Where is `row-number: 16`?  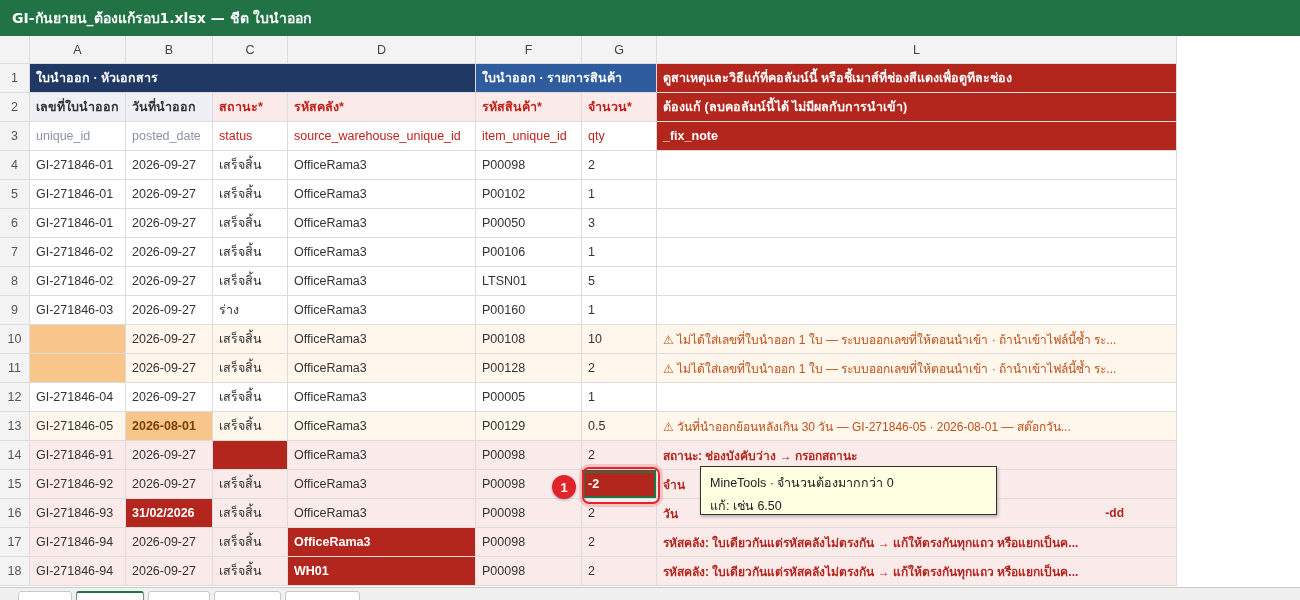 row-number: 16 is located at coordinates (15, 513).